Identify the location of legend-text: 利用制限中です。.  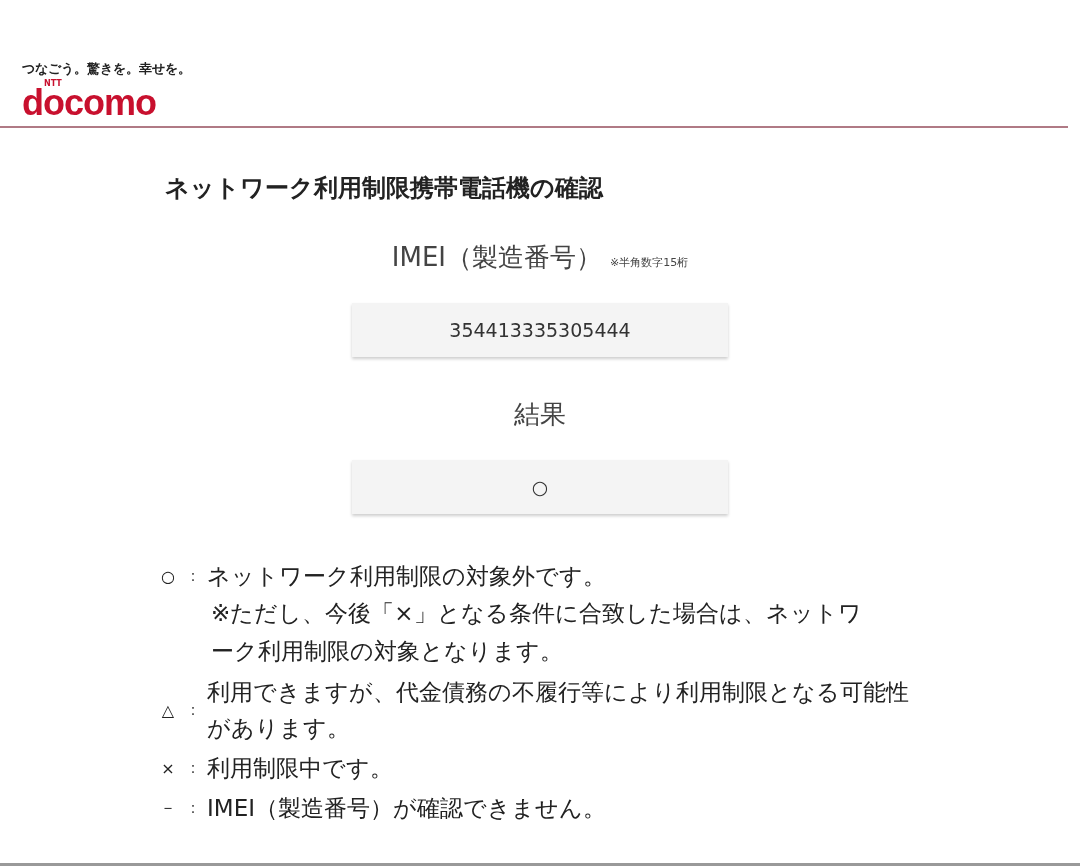
(300, 768).